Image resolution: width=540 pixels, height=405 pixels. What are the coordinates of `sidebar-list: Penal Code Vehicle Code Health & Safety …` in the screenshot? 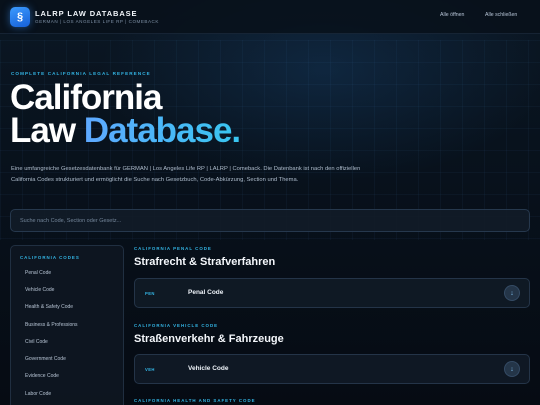 It's located at (67, 333).